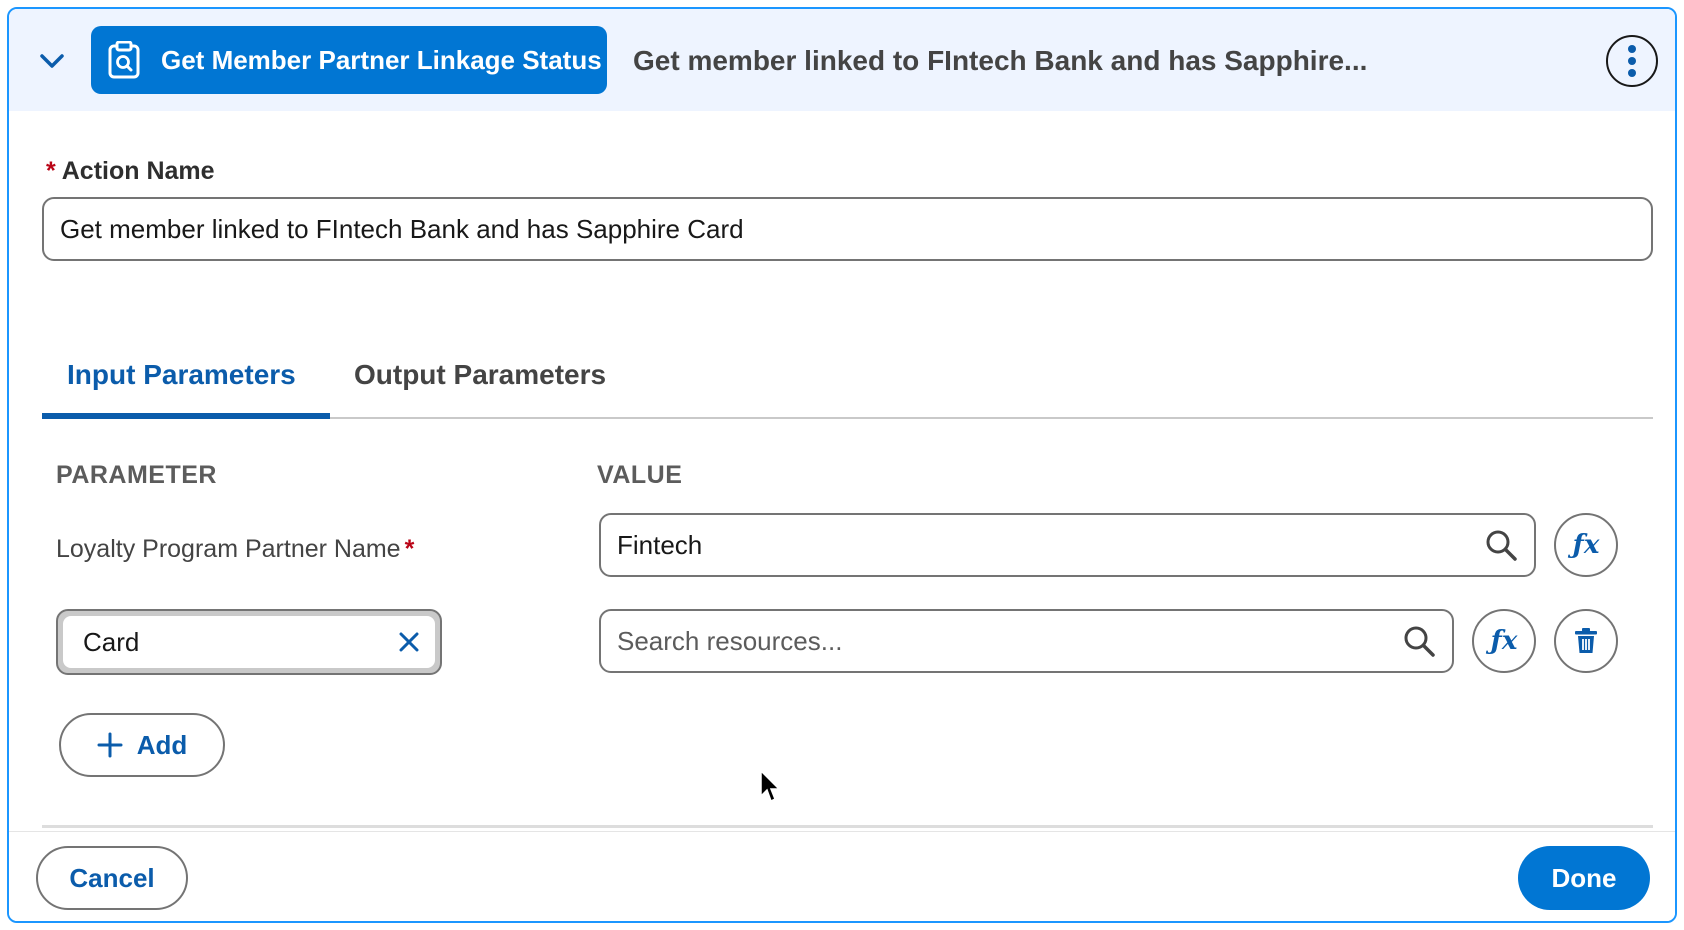  I want to click on action-type-label: Get Member Partner Linkage Status, so click(381, 59).